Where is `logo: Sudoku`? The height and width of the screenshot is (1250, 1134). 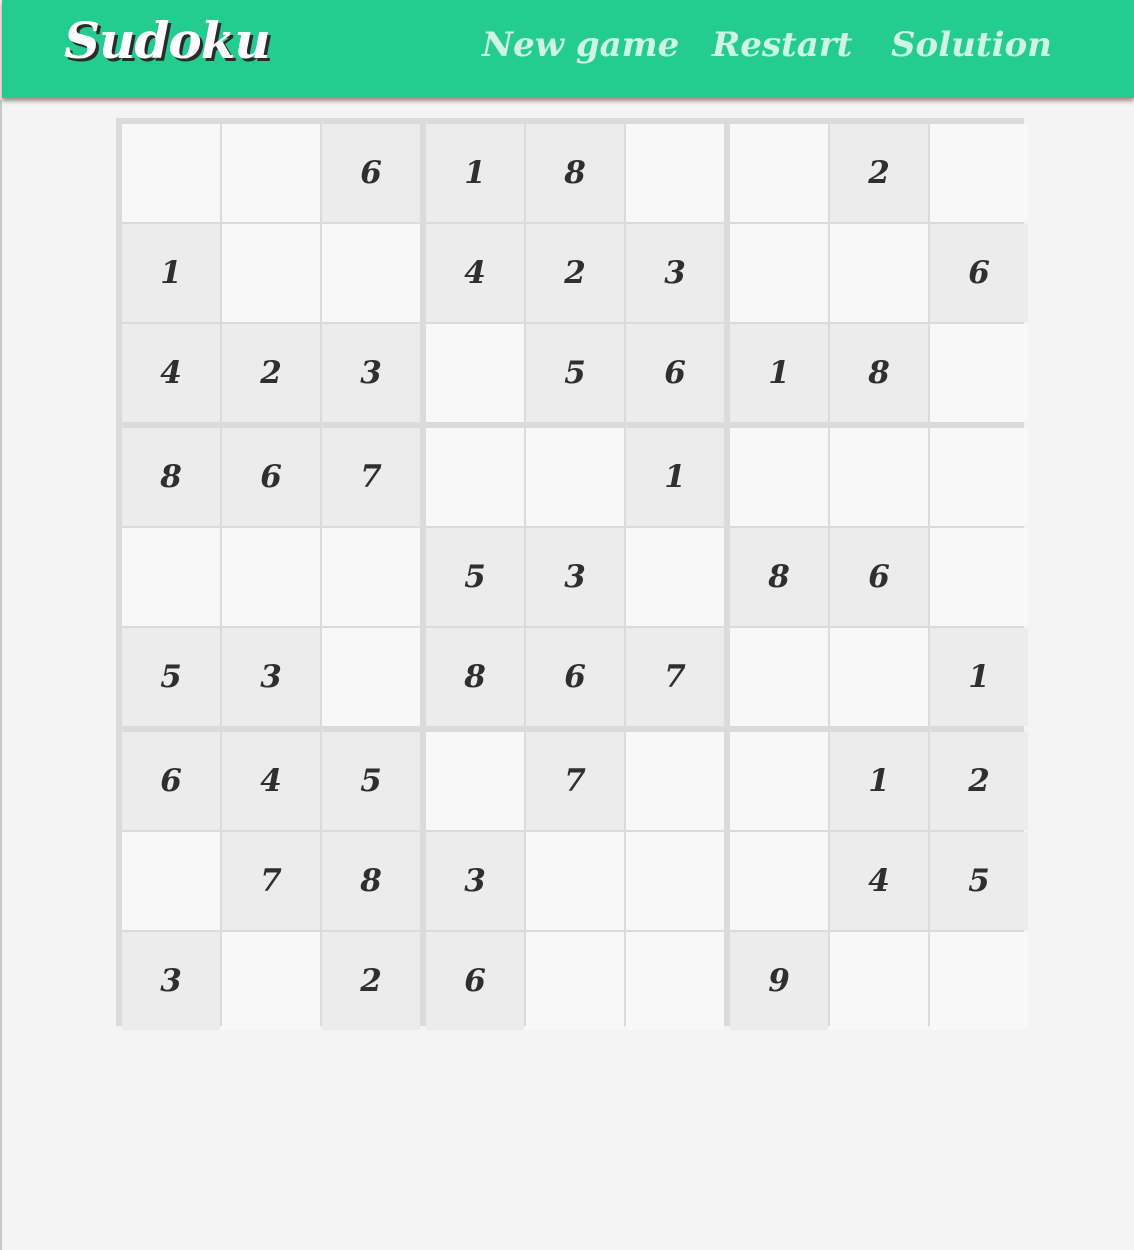
logo: Sudoku is located at coordinates (167, 40).